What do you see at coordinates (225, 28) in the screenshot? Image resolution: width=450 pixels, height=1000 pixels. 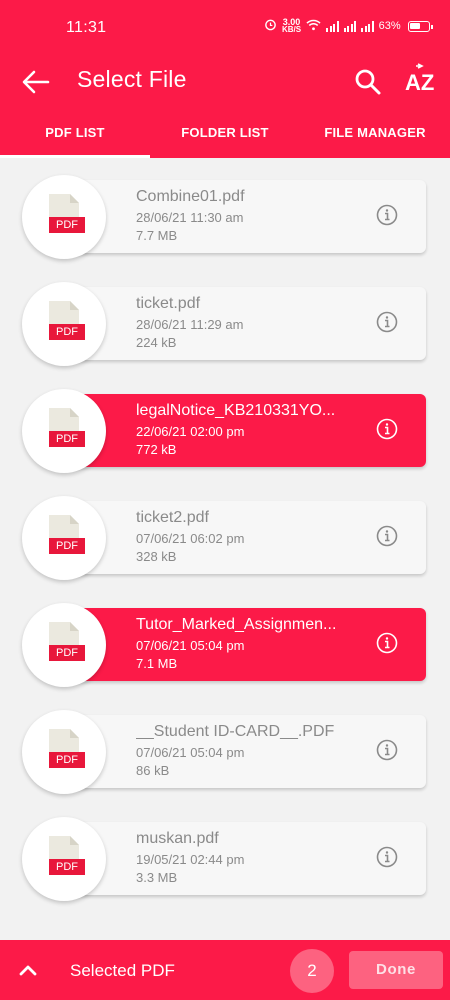 I see `status-bar: 11:31 3.00 KB/S 63%` at bounding box center [225, 28].